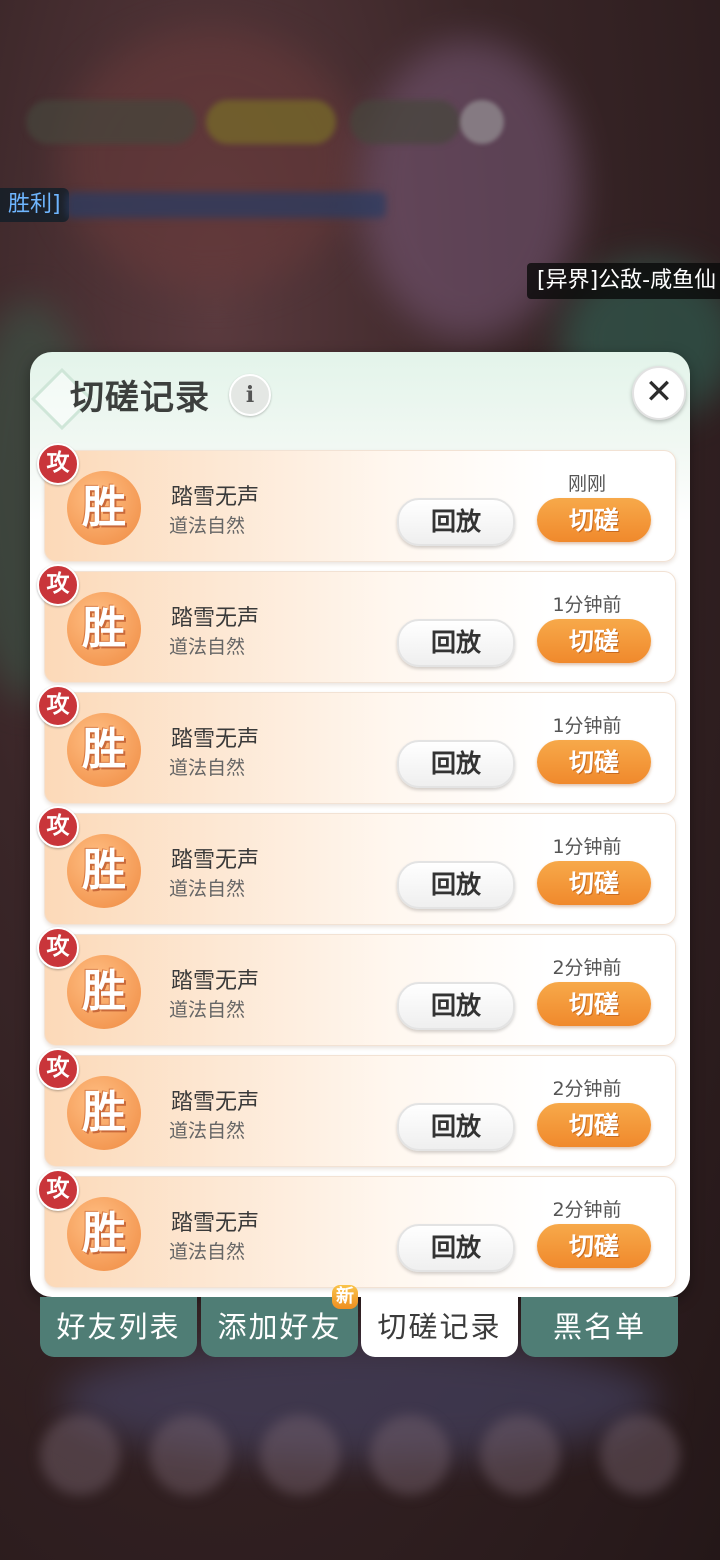  What do you see at coordinates (140, 398) in the screenshot?
I see `panel-title: 切磋记录` at bounding box center [140, 398].